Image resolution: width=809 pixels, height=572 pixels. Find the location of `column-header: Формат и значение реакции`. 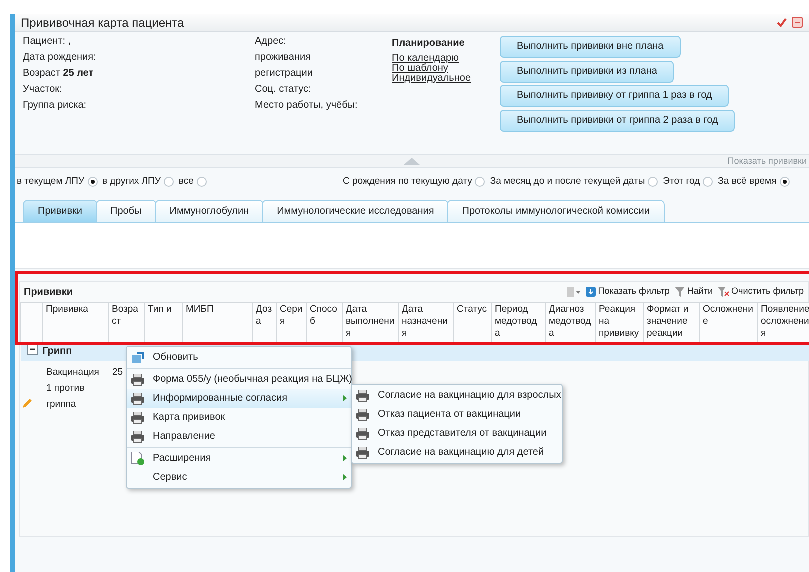

column-header: Формат и значение реакции is located at coordinates (672, 322).